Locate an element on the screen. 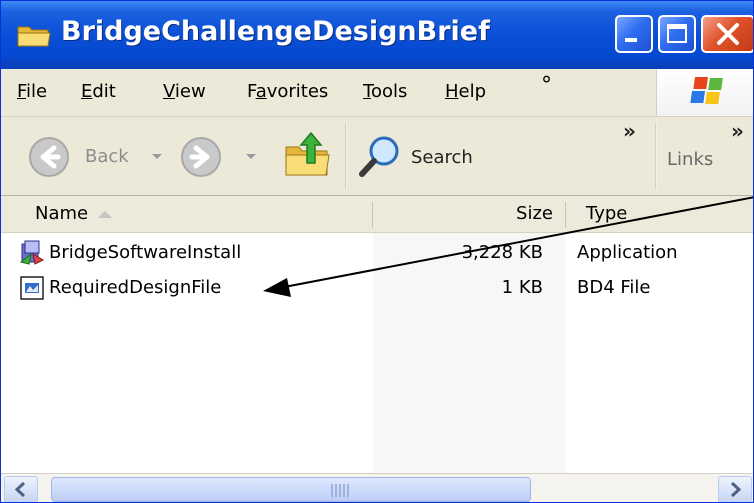 This screenshot has height=503, width=754. file-size: 3,228 KB is located at coordinates (502, 252).